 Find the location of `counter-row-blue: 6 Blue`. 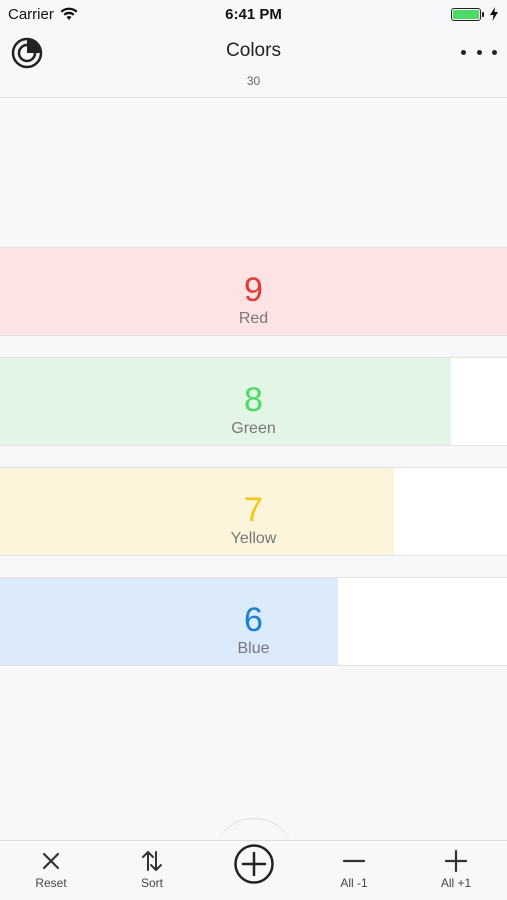

counter-row-blue: 6 Blue is located at coordinates (253, 621).